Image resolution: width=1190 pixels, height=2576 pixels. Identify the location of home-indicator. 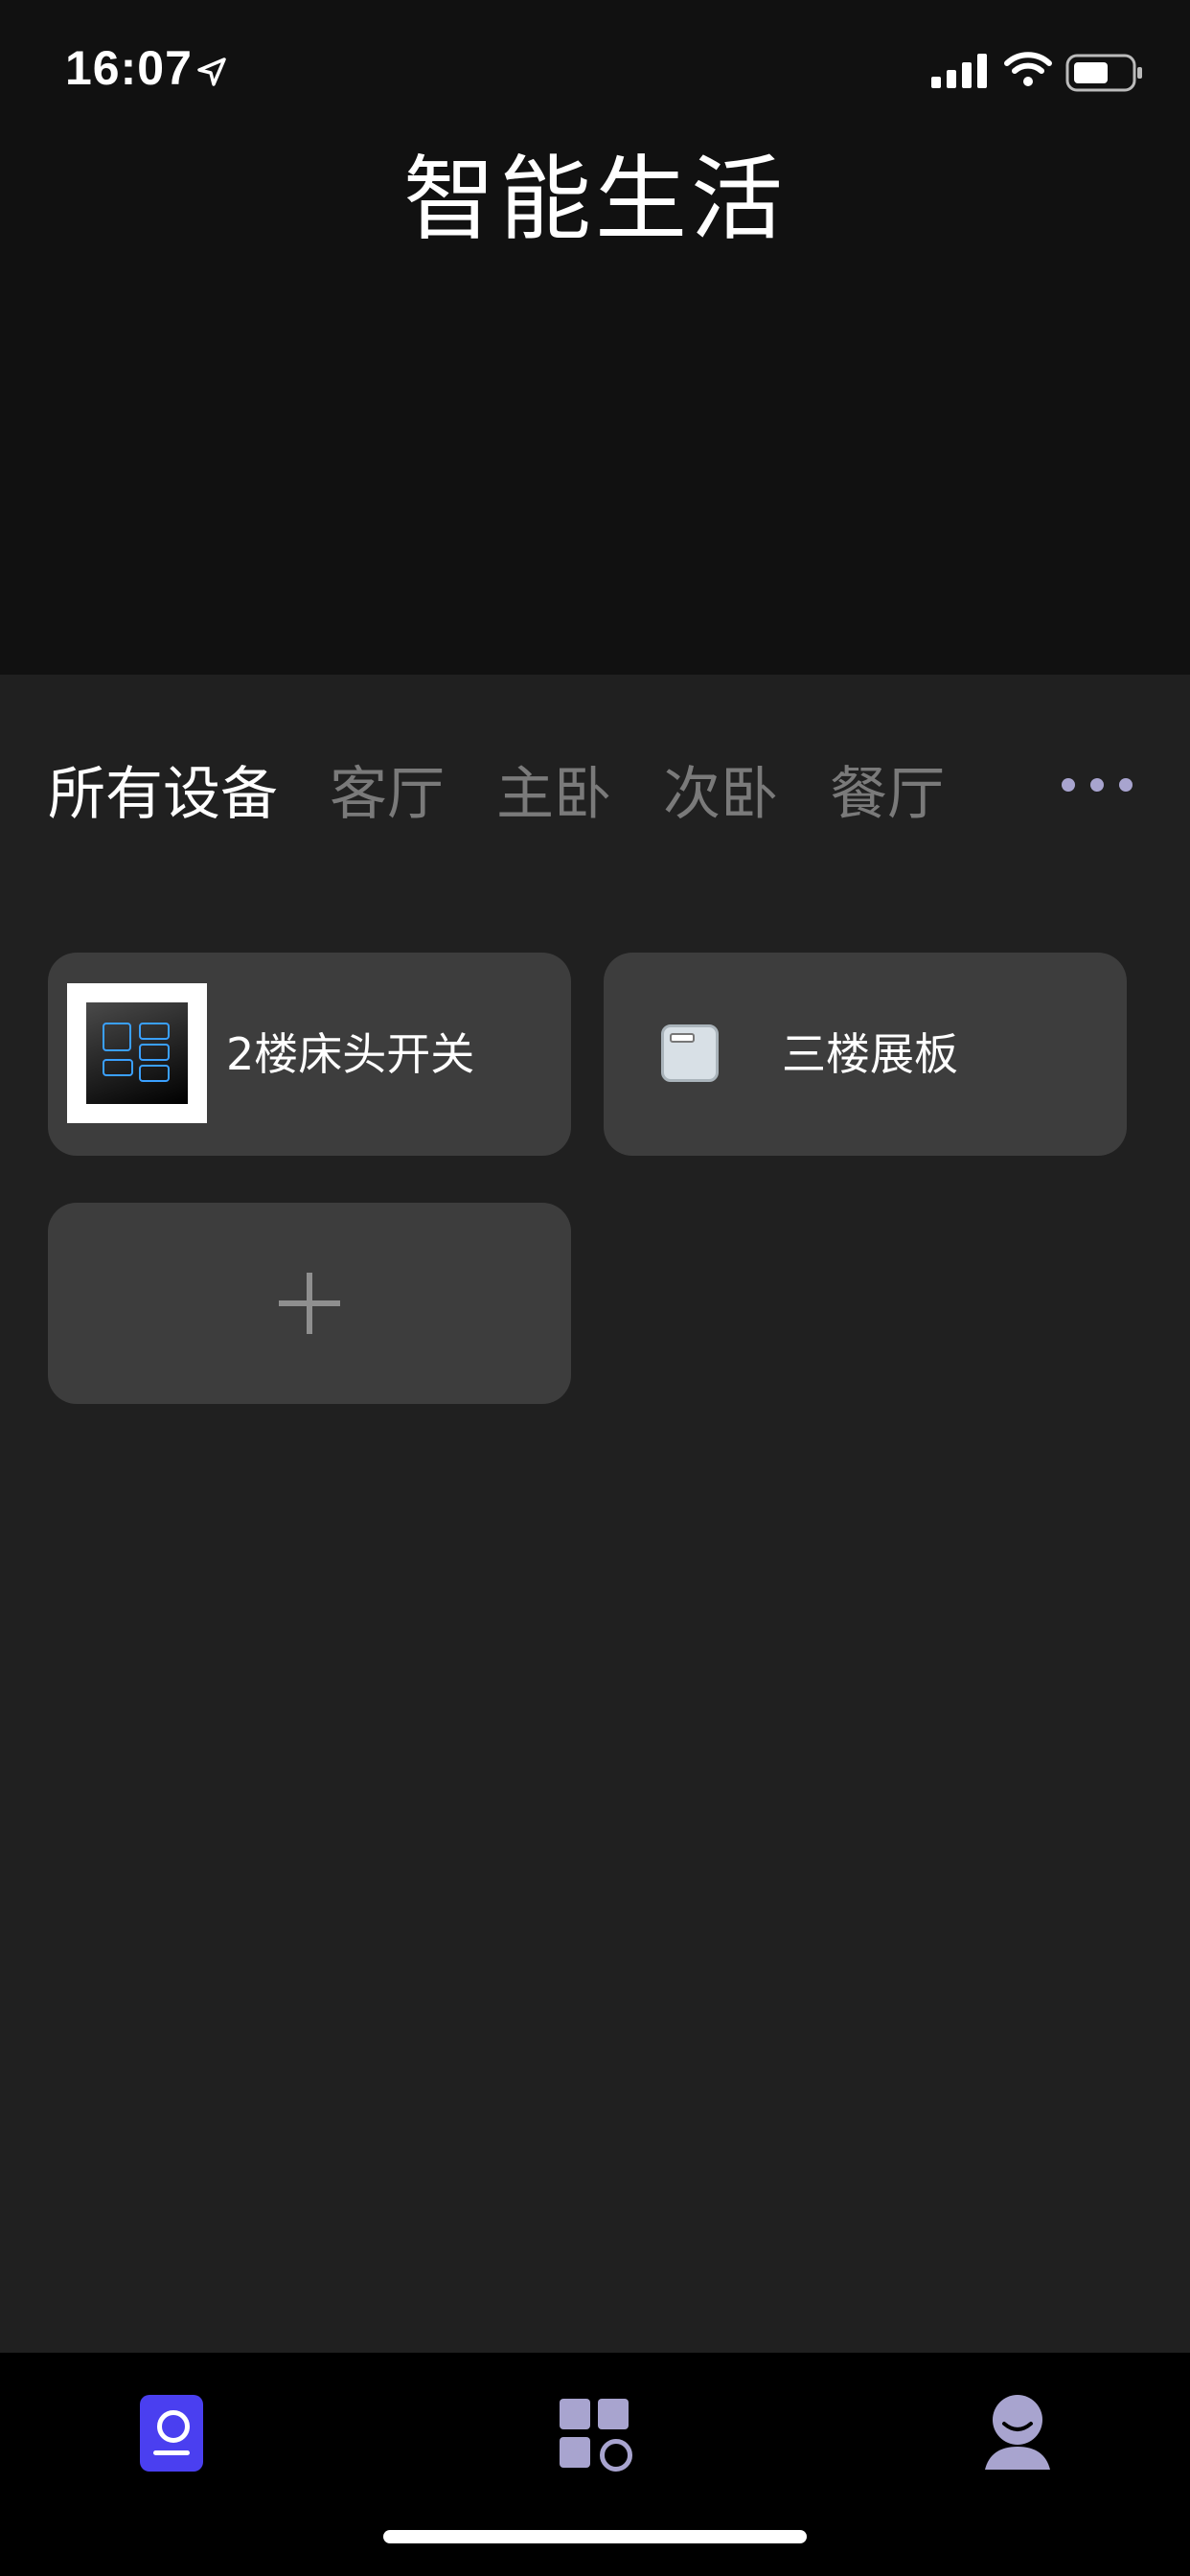
(595, 2536).